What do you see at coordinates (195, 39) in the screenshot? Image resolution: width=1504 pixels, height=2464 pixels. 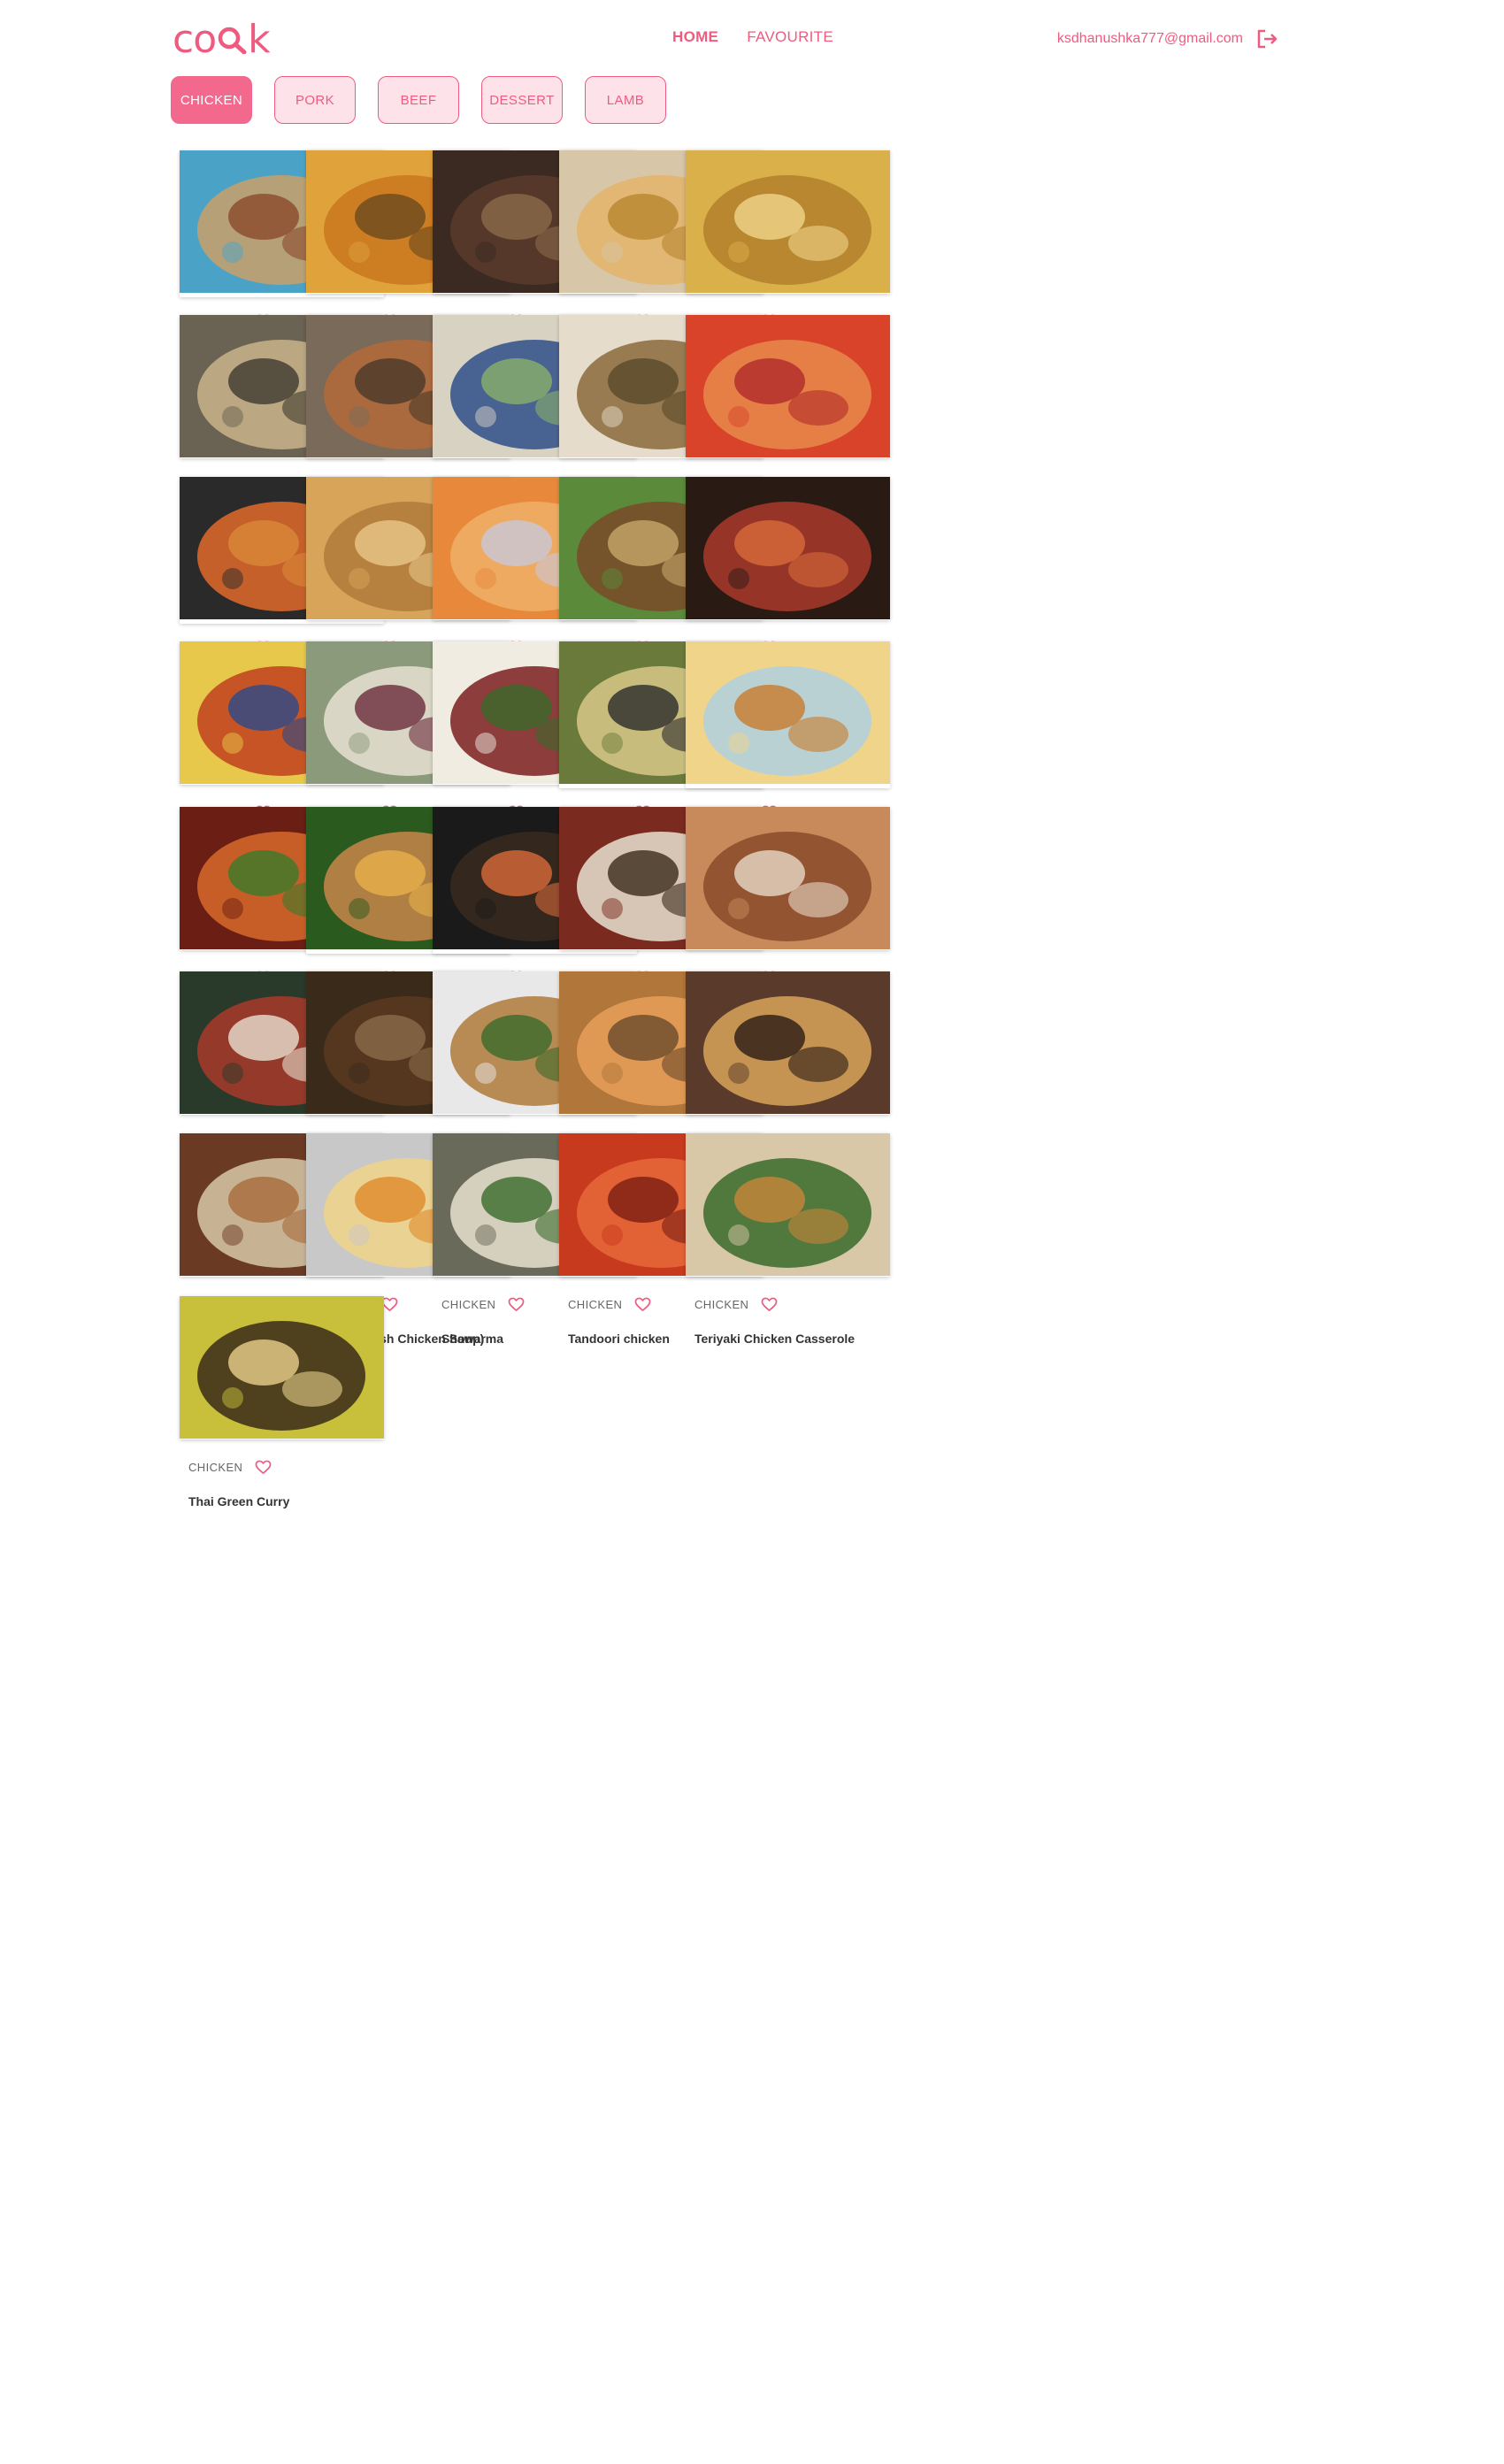 I see `logo-text: co` at bounding box center [195, 39].